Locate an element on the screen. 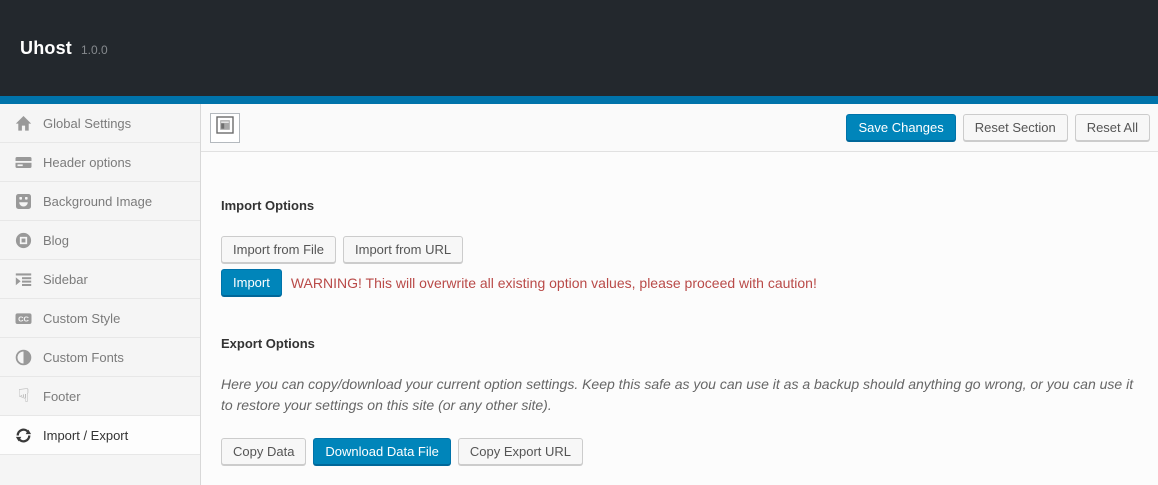 This screenshot has height=485, width=1158. reset-all-button: Reset All is located at coordinates (1112, 127).